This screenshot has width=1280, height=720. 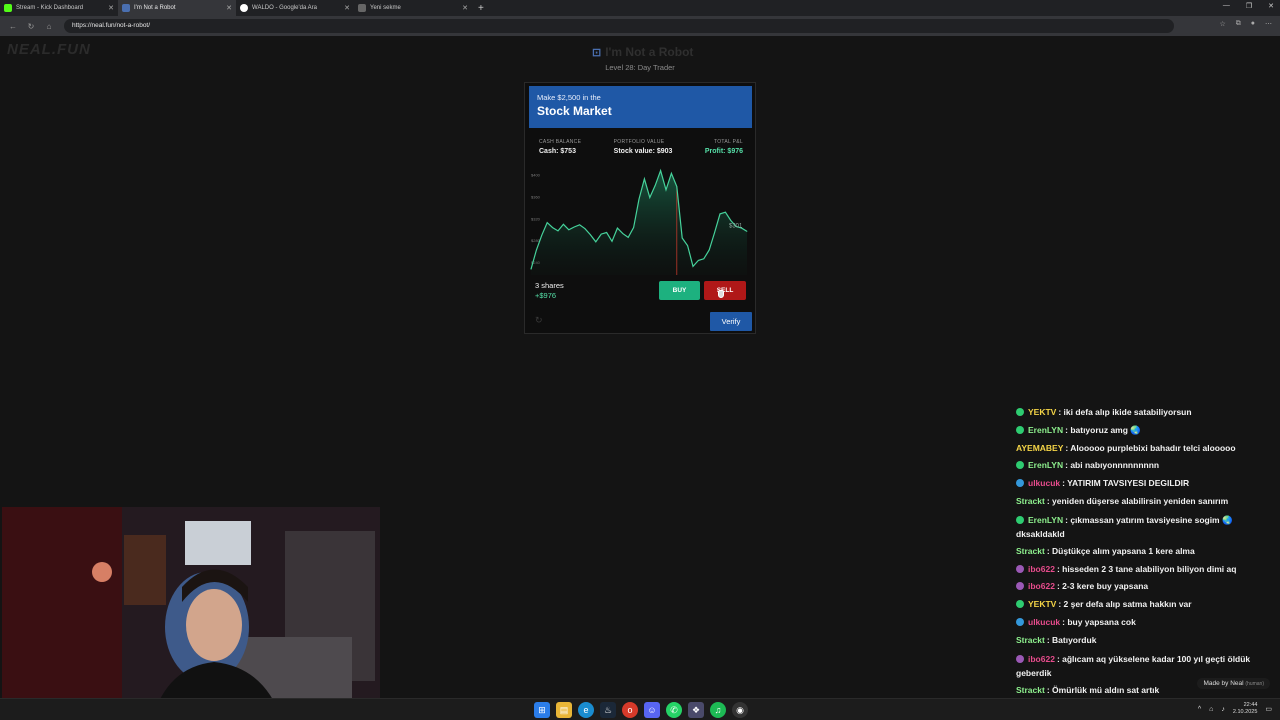 I want to click on obs-icon: ◉, so click(x=740, y=710).